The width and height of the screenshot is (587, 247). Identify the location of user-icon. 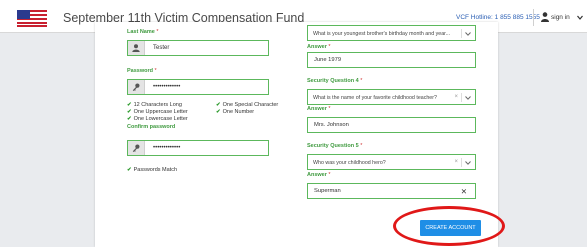
(136, 48).